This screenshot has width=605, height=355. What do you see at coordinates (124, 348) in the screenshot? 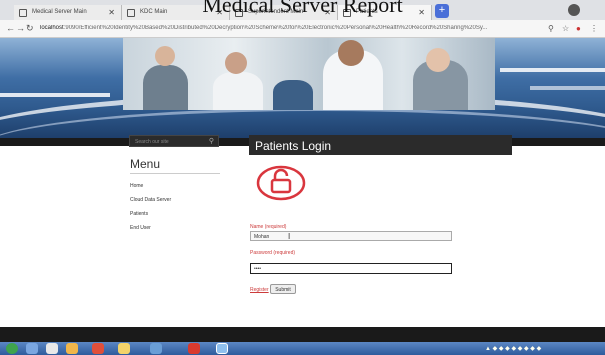
I see `folder-icon` at bounding box center [124, 348].